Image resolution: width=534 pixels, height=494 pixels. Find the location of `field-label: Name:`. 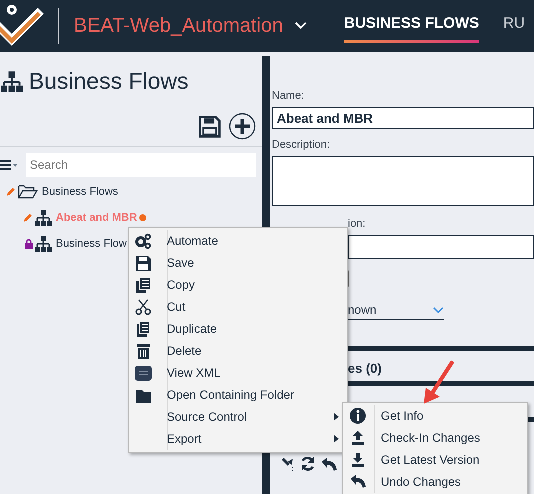

field-label: Name: is located at coordinates (289, 96).